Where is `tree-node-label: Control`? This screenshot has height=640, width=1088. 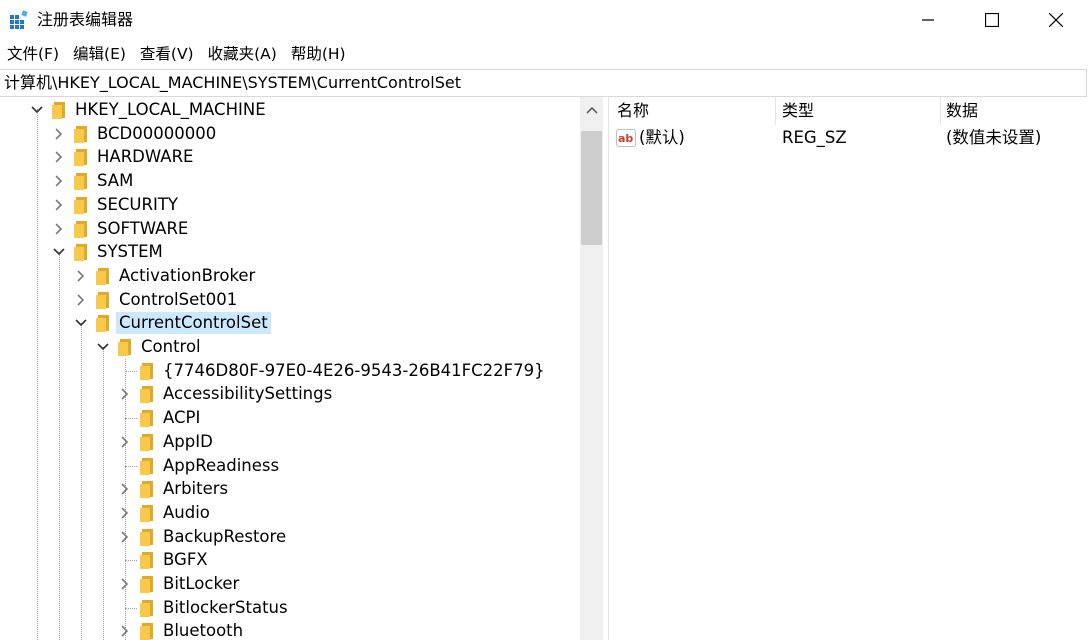 tree-node-label: Control is located at coordinates (171, 347).